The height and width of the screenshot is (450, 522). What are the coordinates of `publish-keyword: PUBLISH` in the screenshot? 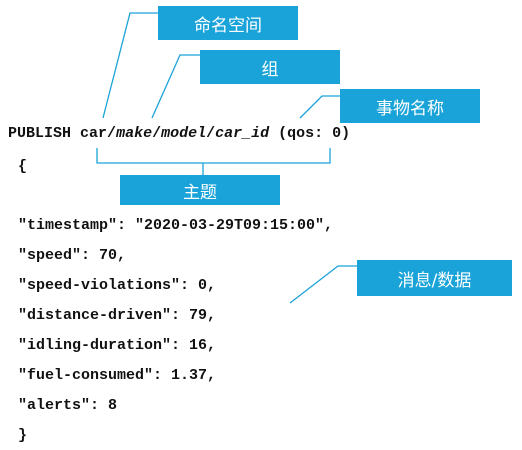 It's located at (40, 133).